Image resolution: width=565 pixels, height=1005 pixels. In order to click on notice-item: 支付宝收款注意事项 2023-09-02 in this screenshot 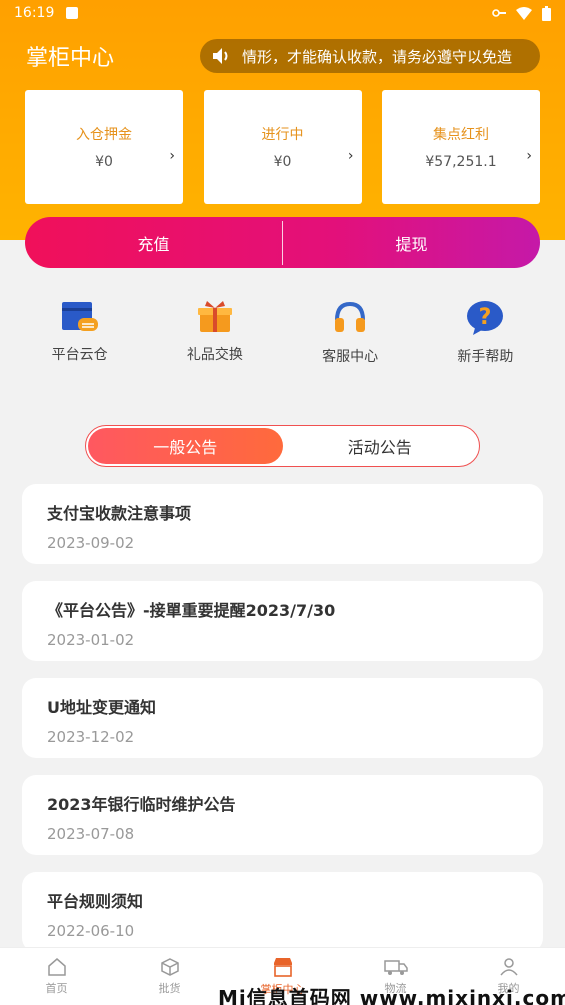, I will do `click(282, 524)`.